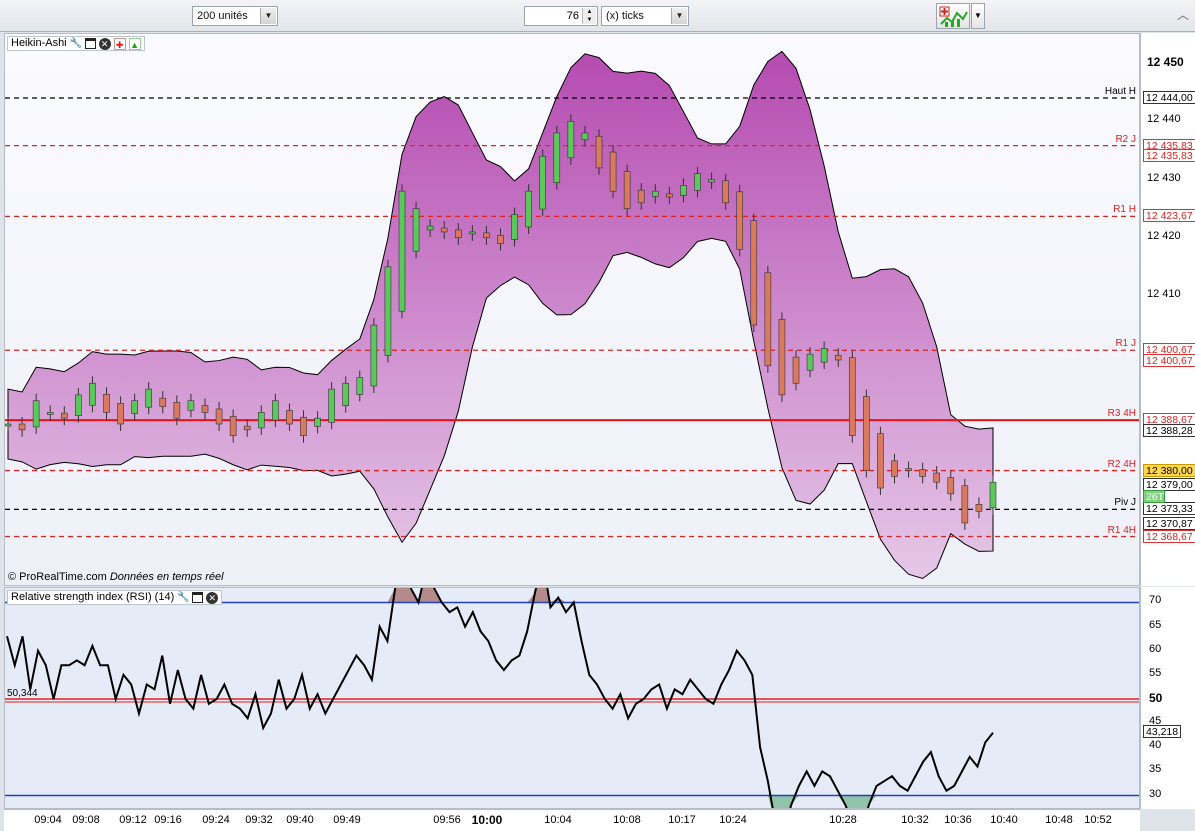 The height and width of the screenshot is (831, 1195). I want to click on pivot-level-tag: 12 373,33, so click(1169, 509).